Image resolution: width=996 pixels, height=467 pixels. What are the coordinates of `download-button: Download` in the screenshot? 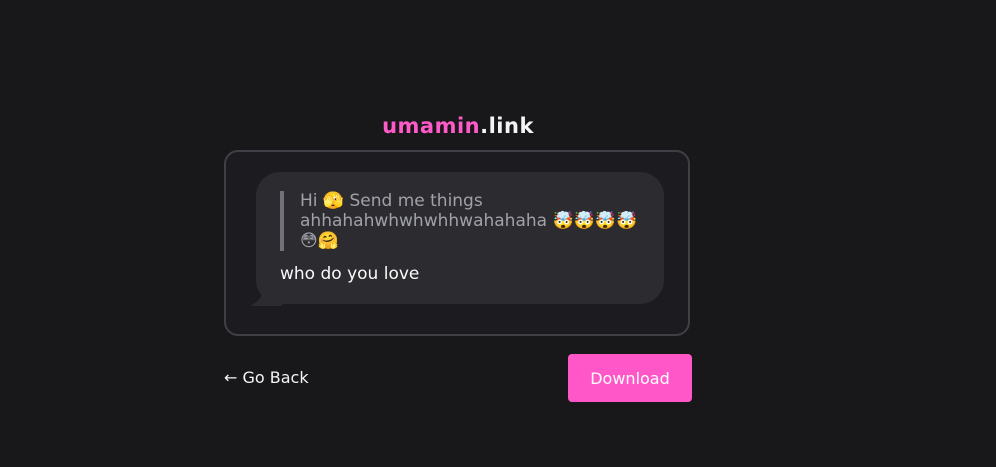 It's located at (630, 378).